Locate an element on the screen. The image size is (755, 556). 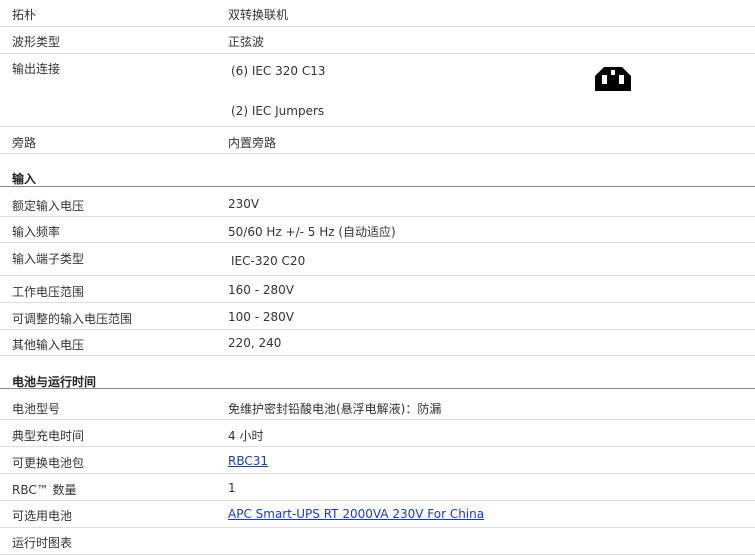
section-heading-input: 输入 is located at coordinates (377, 174).